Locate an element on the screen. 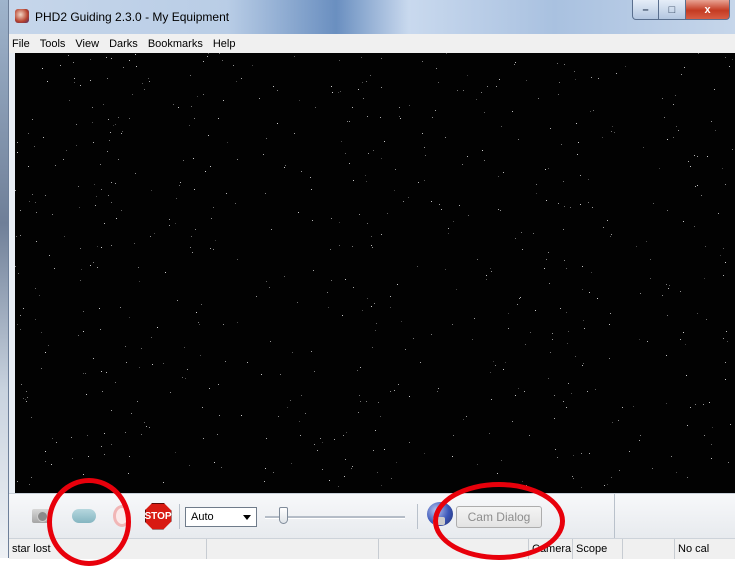 This screenshot has width=735, height=566. menu-bookmarks: Bookmarks is located at coordinates (175, 44).